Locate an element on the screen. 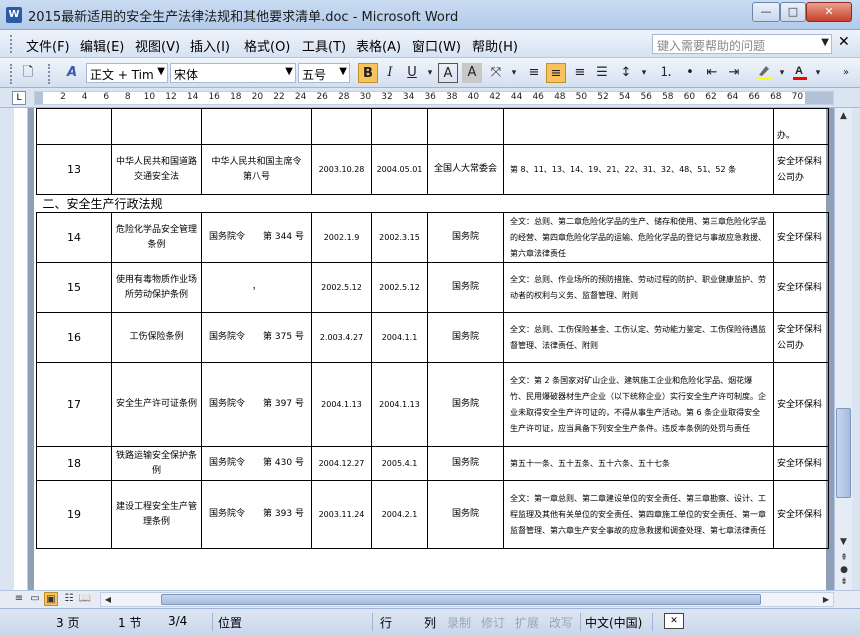 The image size is (860, 636). underline-button: U is located at coordinates (412, 73).